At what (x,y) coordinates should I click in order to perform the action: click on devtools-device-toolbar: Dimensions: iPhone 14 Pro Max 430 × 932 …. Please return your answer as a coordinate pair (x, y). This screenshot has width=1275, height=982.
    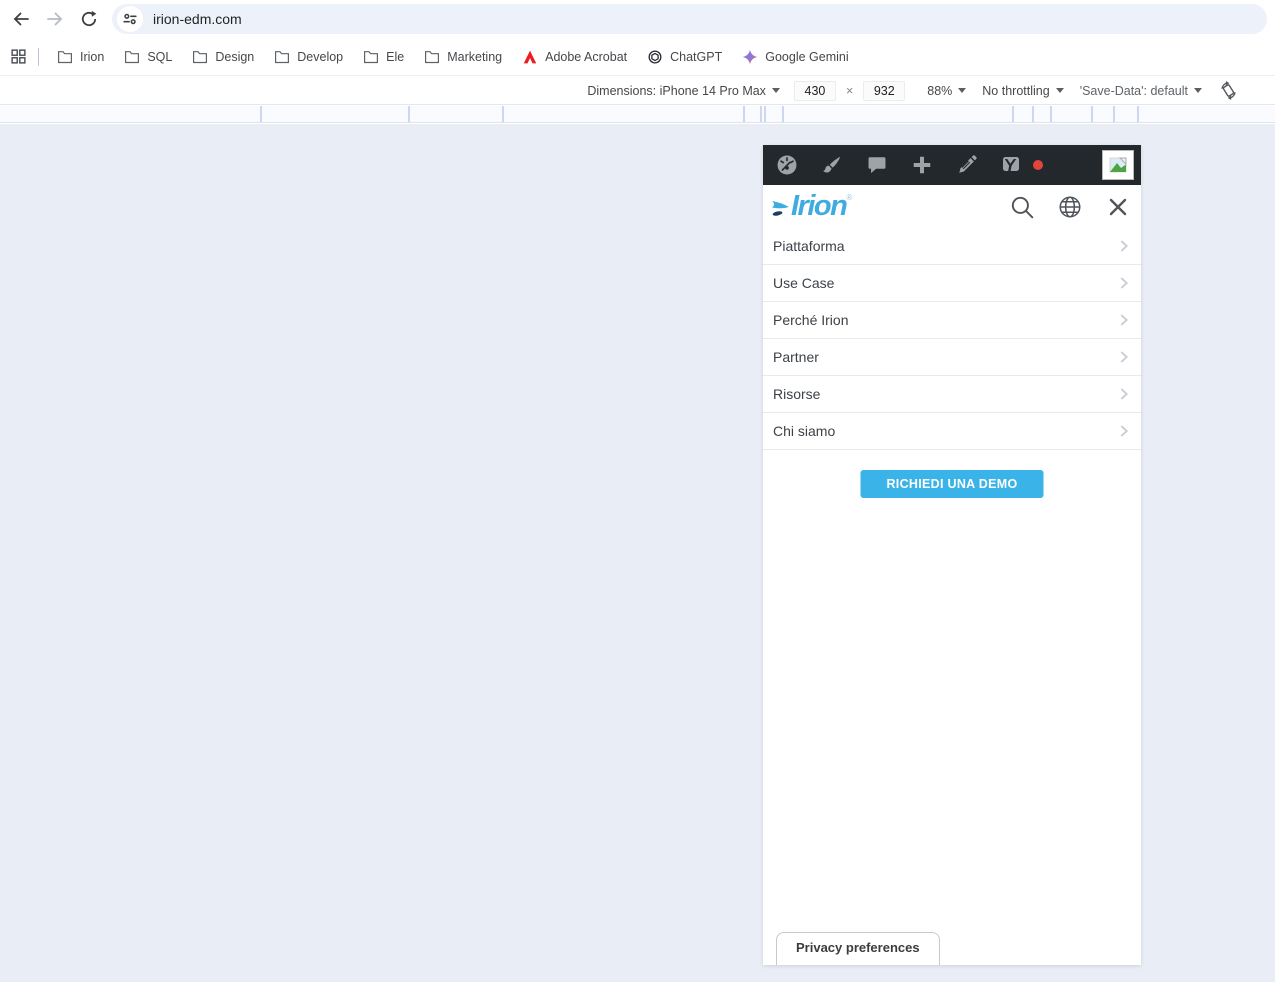
    Looking at the image, I should click on (637, 91).